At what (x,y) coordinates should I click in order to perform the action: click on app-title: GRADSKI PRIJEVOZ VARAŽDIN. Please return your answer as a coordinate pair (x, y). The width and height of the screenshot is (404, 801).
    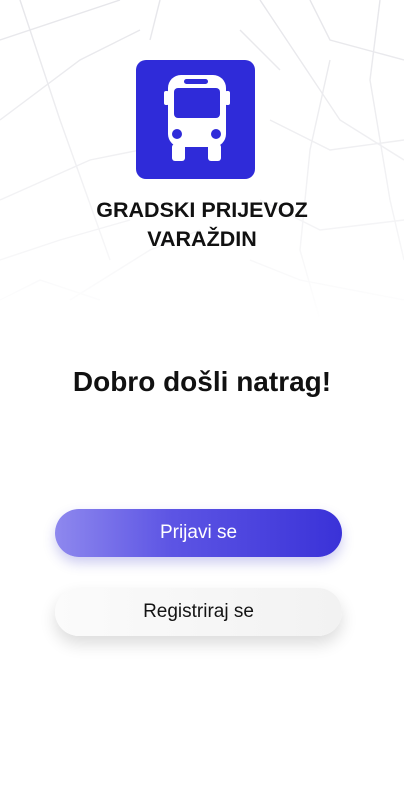
    Looking at the image, I should click on (202, 225).